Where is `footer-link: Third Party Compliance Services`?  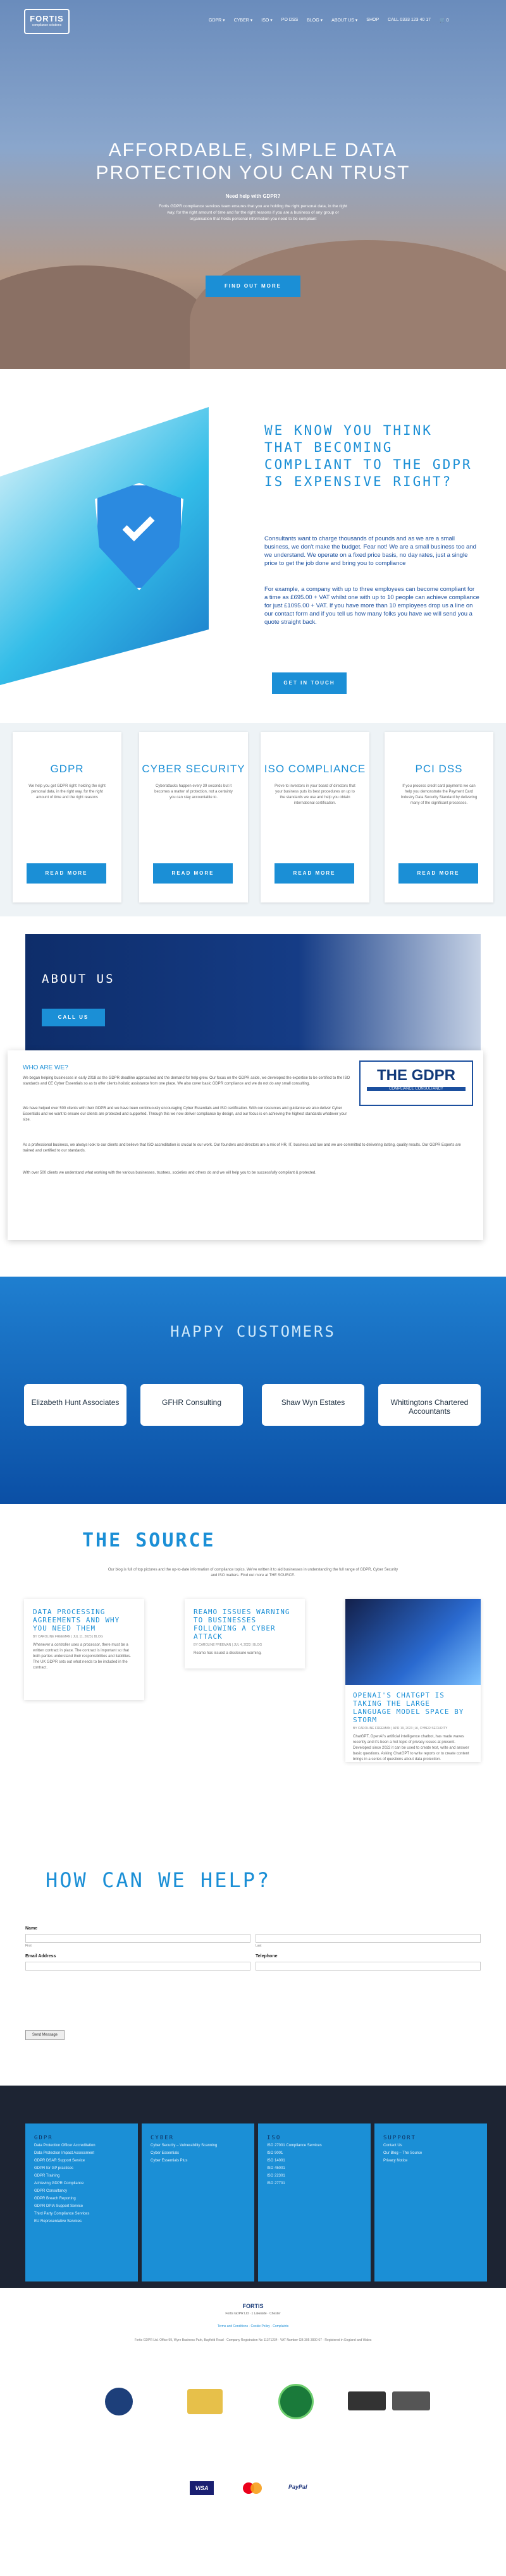 footer-link: Third Party Compliance Services is located at coordinates (81, 2214).